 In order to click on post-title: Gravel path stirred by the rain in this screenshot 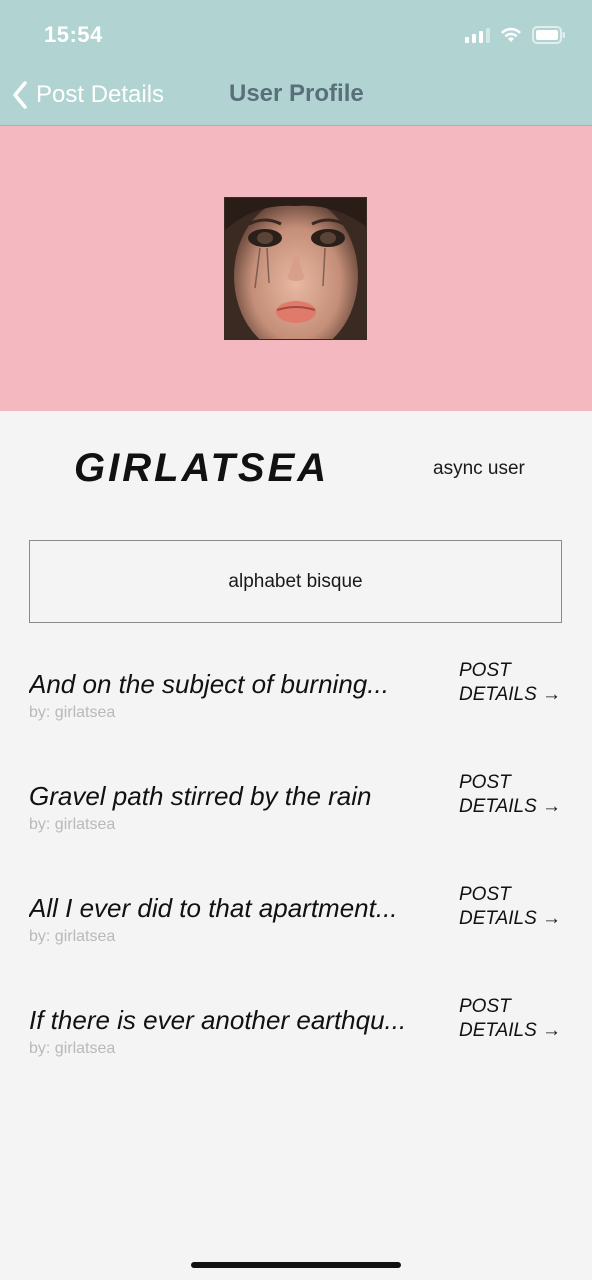, I will do `click(233, 796)`.